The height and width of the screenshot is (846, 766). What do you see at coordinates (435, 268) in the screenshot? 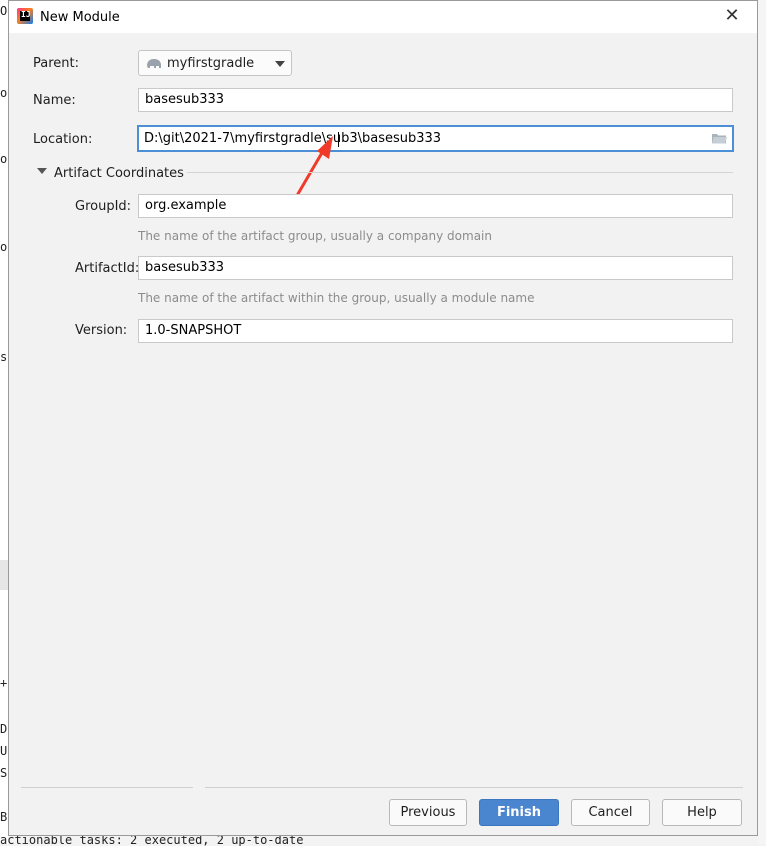
I see `artifactid-field: basesub333` at bounding box center [435, 268].